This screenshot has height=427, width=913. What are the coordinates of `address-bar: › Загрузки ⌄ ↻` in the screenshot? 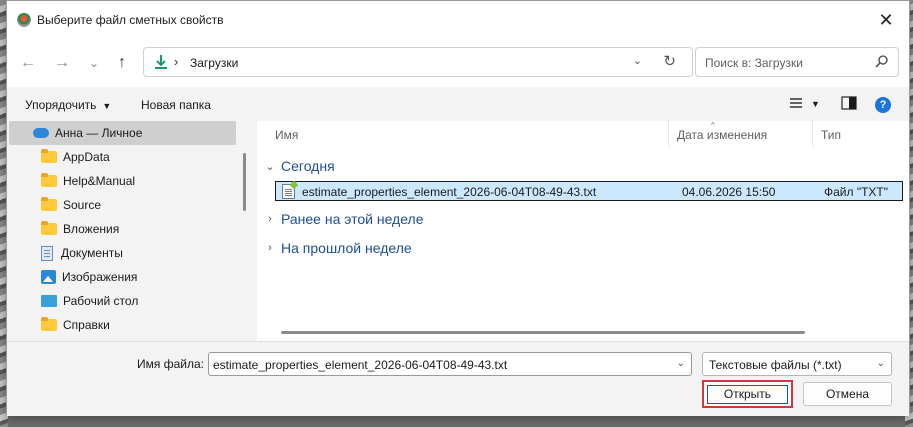 It's located at (418, 62).